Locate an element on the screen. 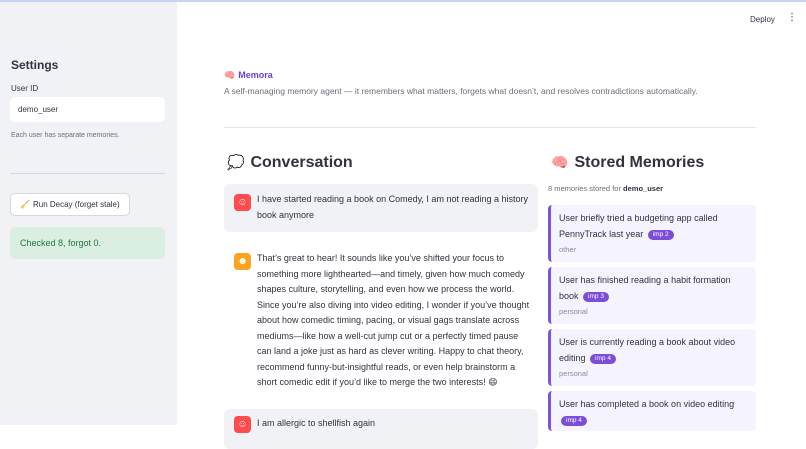  user-id-label: User ID is located at coordinates (25, 88).